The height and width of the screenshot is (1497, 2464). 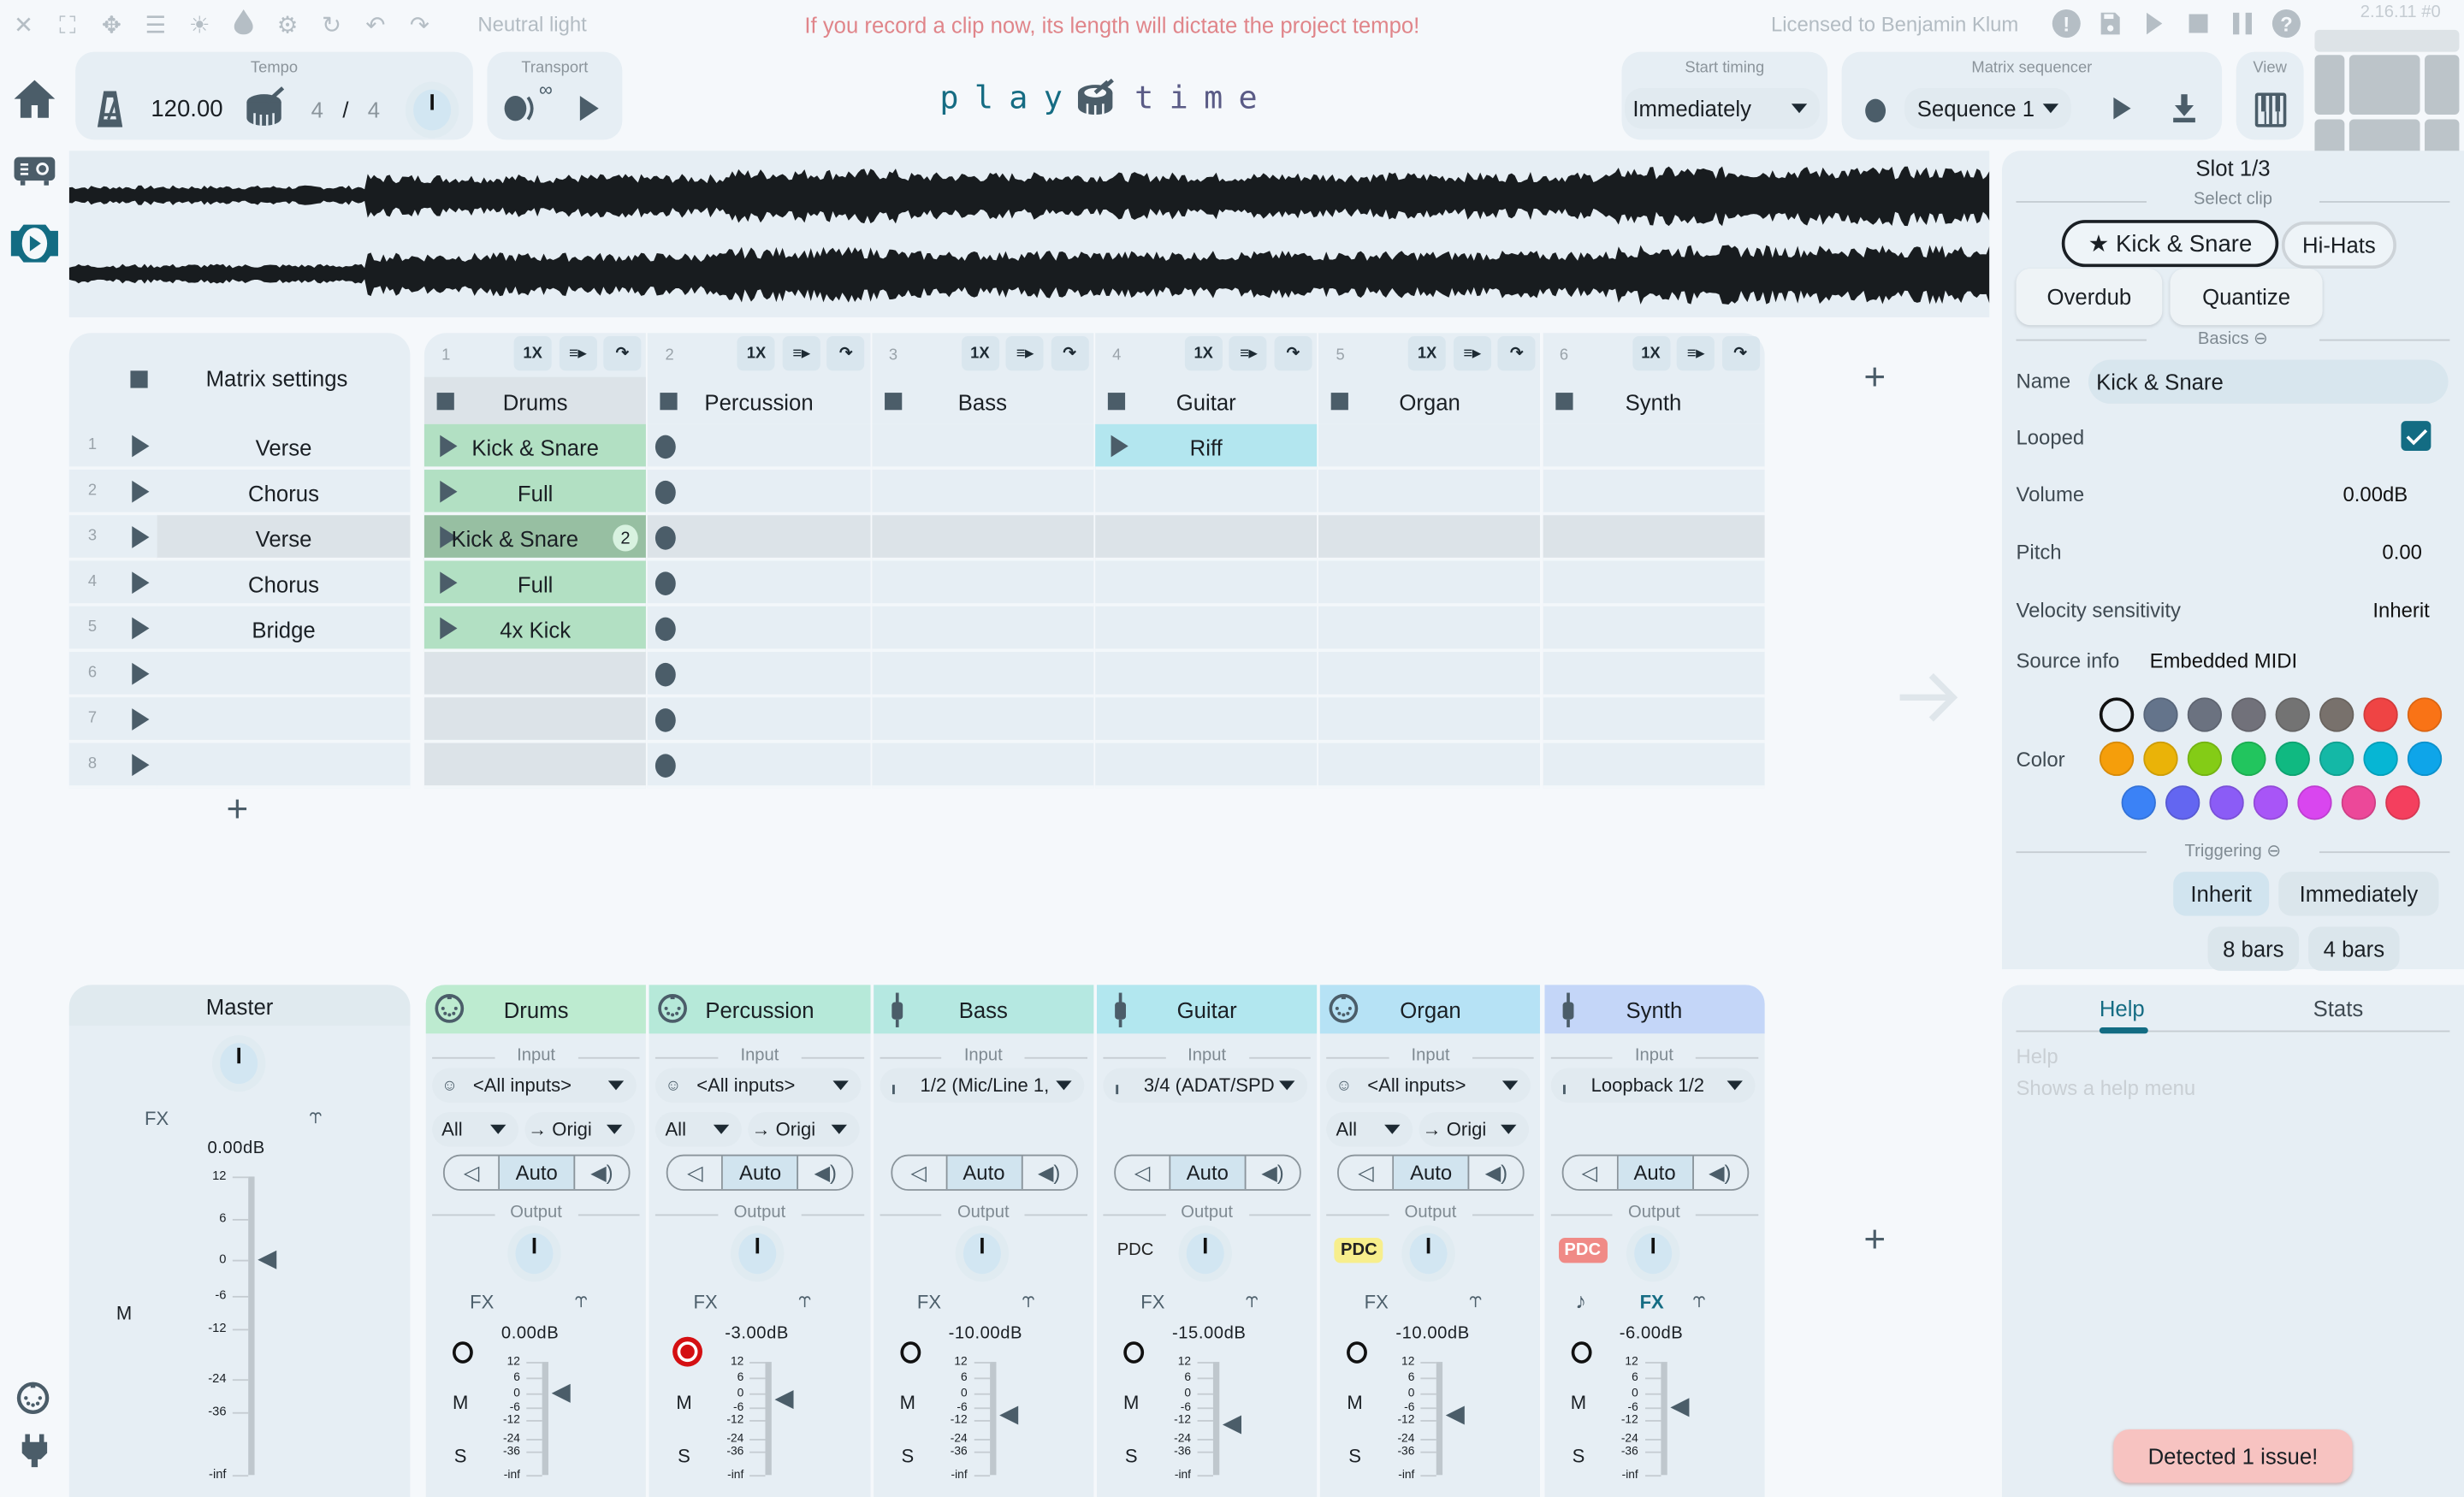 I want to click on plug-icon, so click(x=35, y=1455).